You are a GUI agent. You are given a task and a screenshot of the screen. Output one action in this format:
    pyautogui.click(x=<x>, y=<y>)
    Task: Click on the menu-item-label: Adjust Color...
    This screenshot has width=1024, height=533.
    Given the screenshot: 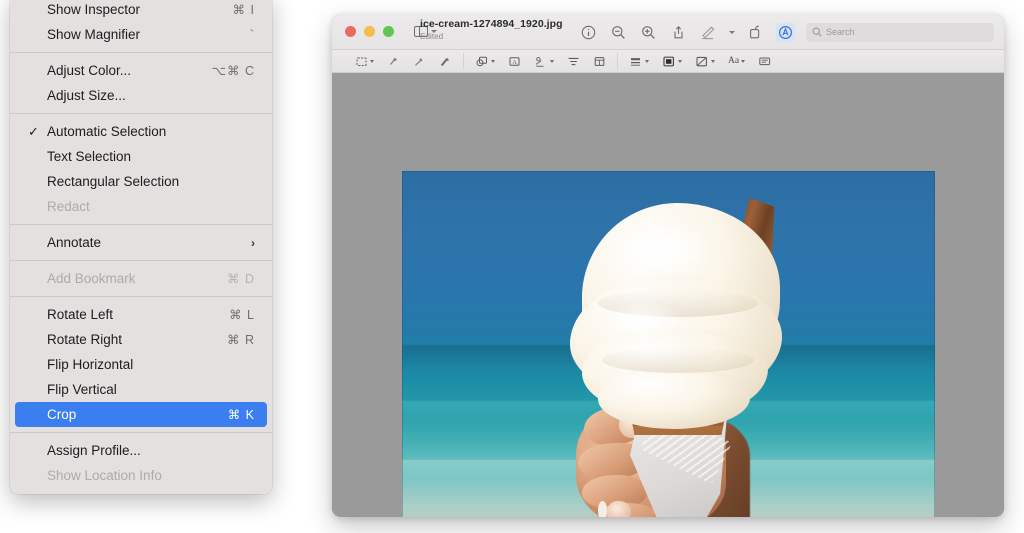 What is the action you would take?
    pyautogui.click(x=89, y=70)
    